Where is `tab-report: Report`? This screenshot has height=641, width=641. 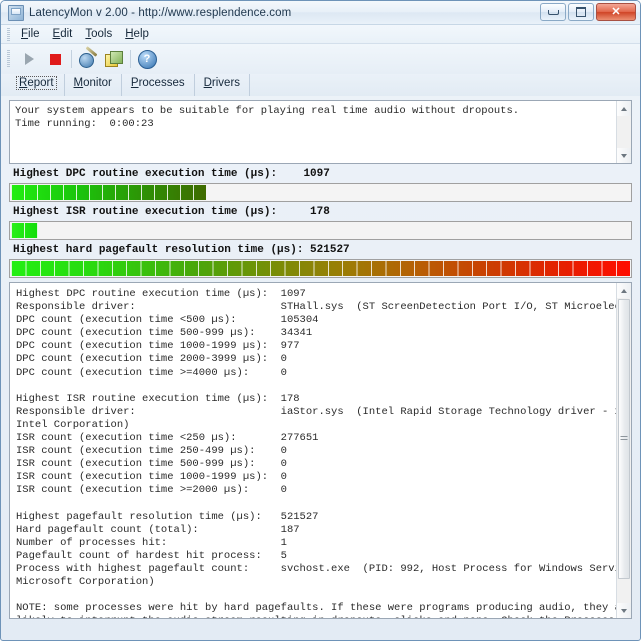 tab-report: Report is located at coordinates (37, 85).